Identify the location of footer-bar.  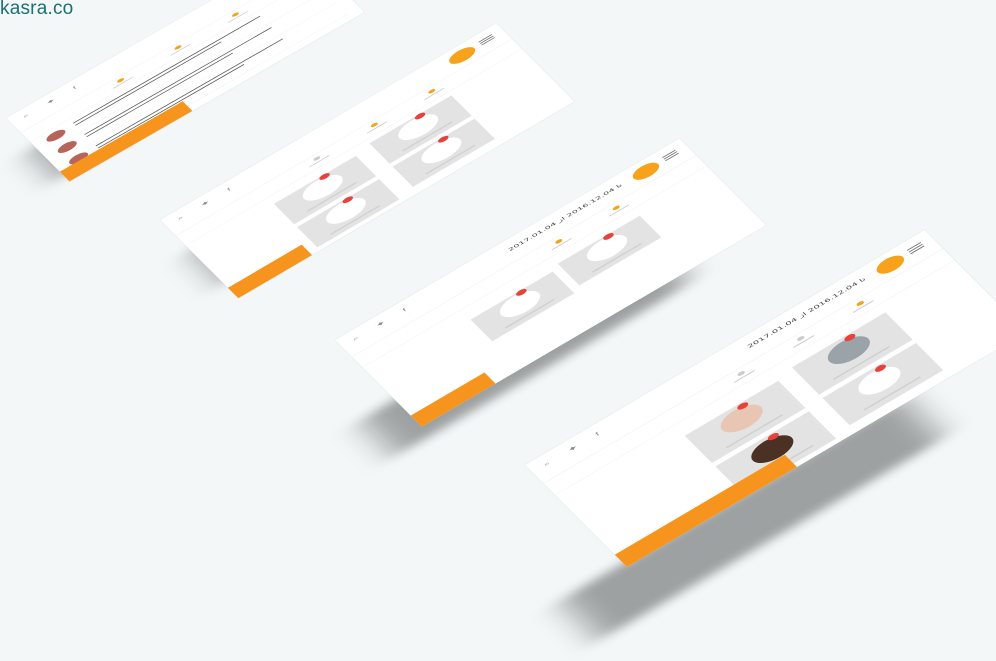
(270, 271).